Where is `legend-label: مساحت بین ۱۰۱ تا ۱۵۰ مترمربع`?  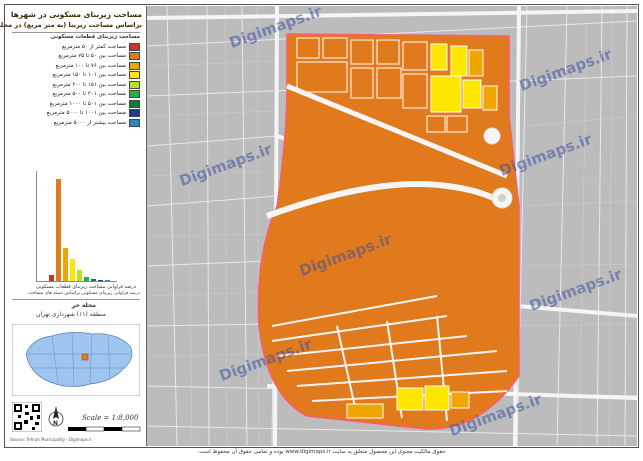 legend-label: مساحت بین ۱۰۱ تا ۱۵۰ مترمربع is located at coordinates (89, 75).